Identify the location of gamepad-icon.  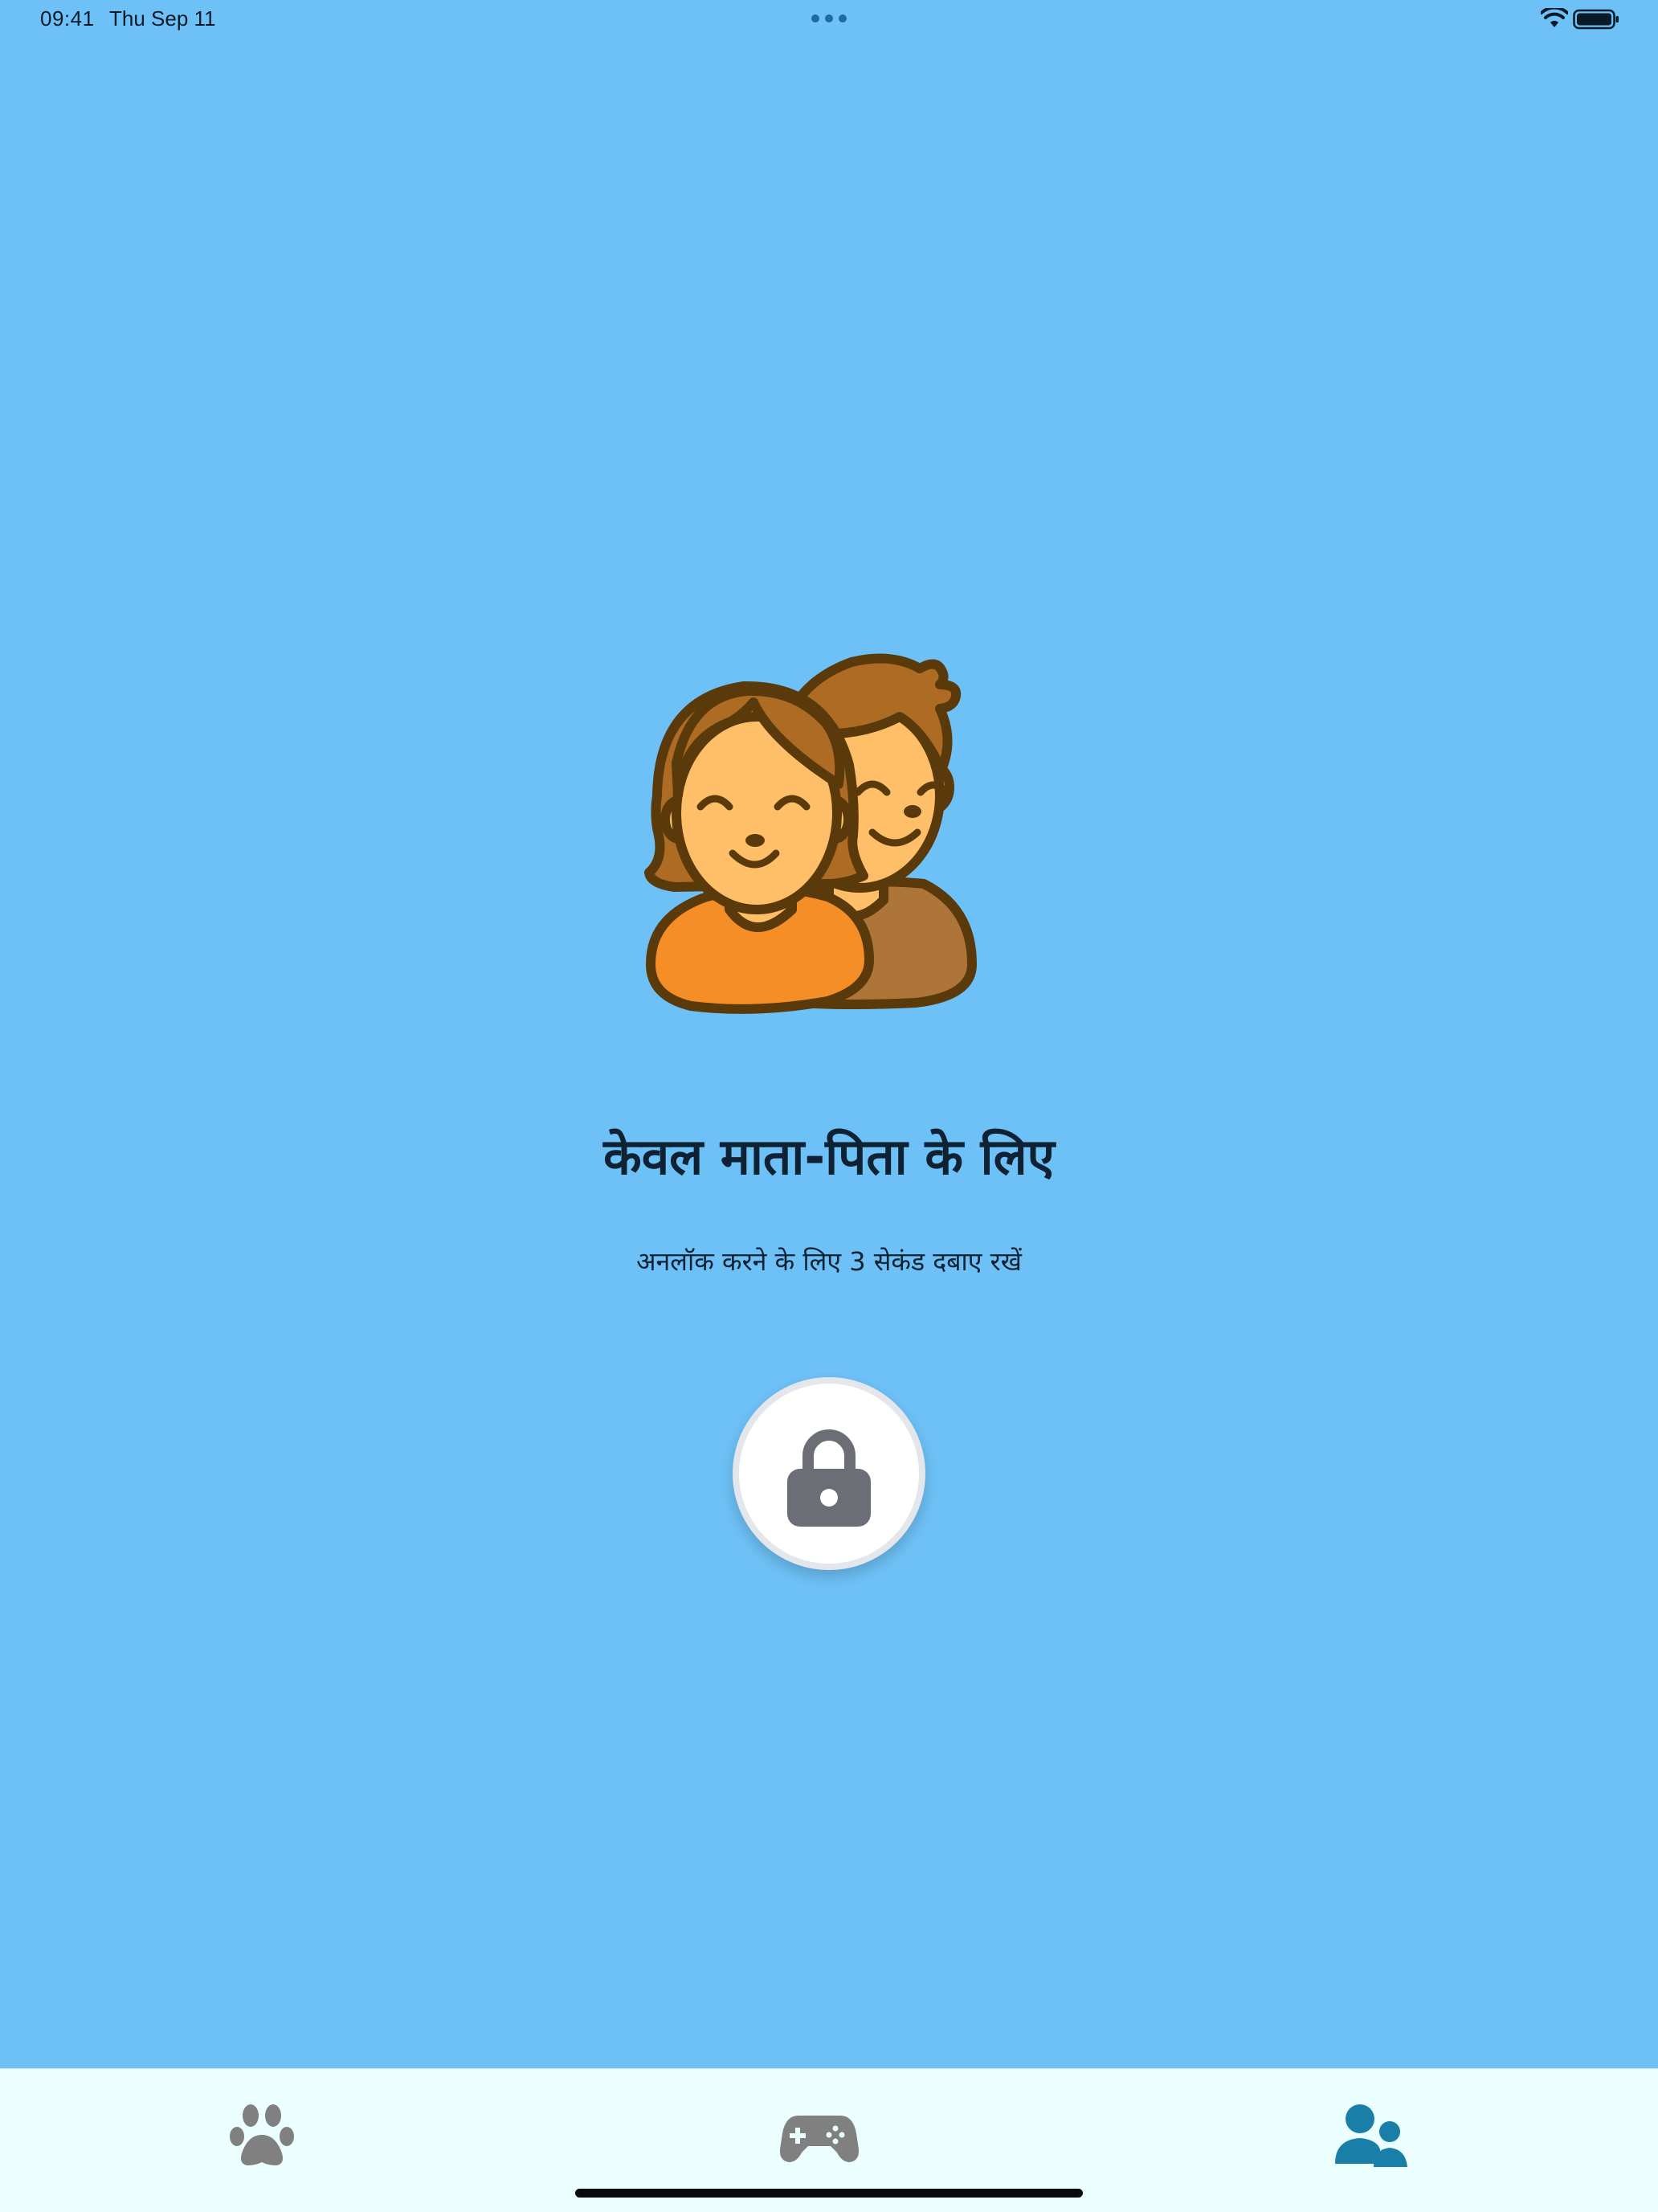
(819, 2139).